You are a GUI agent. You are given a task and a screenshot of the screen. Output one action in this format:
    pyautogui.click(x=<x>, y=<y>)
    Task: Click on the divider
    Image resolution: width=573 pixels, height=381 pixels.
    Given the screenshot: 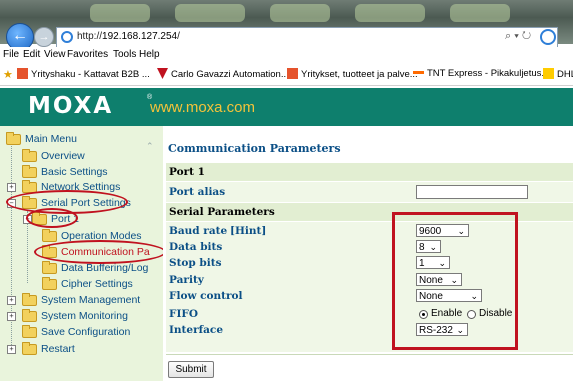 What is the action you would take?
    pyautogui.click(x=369, y=354)
    